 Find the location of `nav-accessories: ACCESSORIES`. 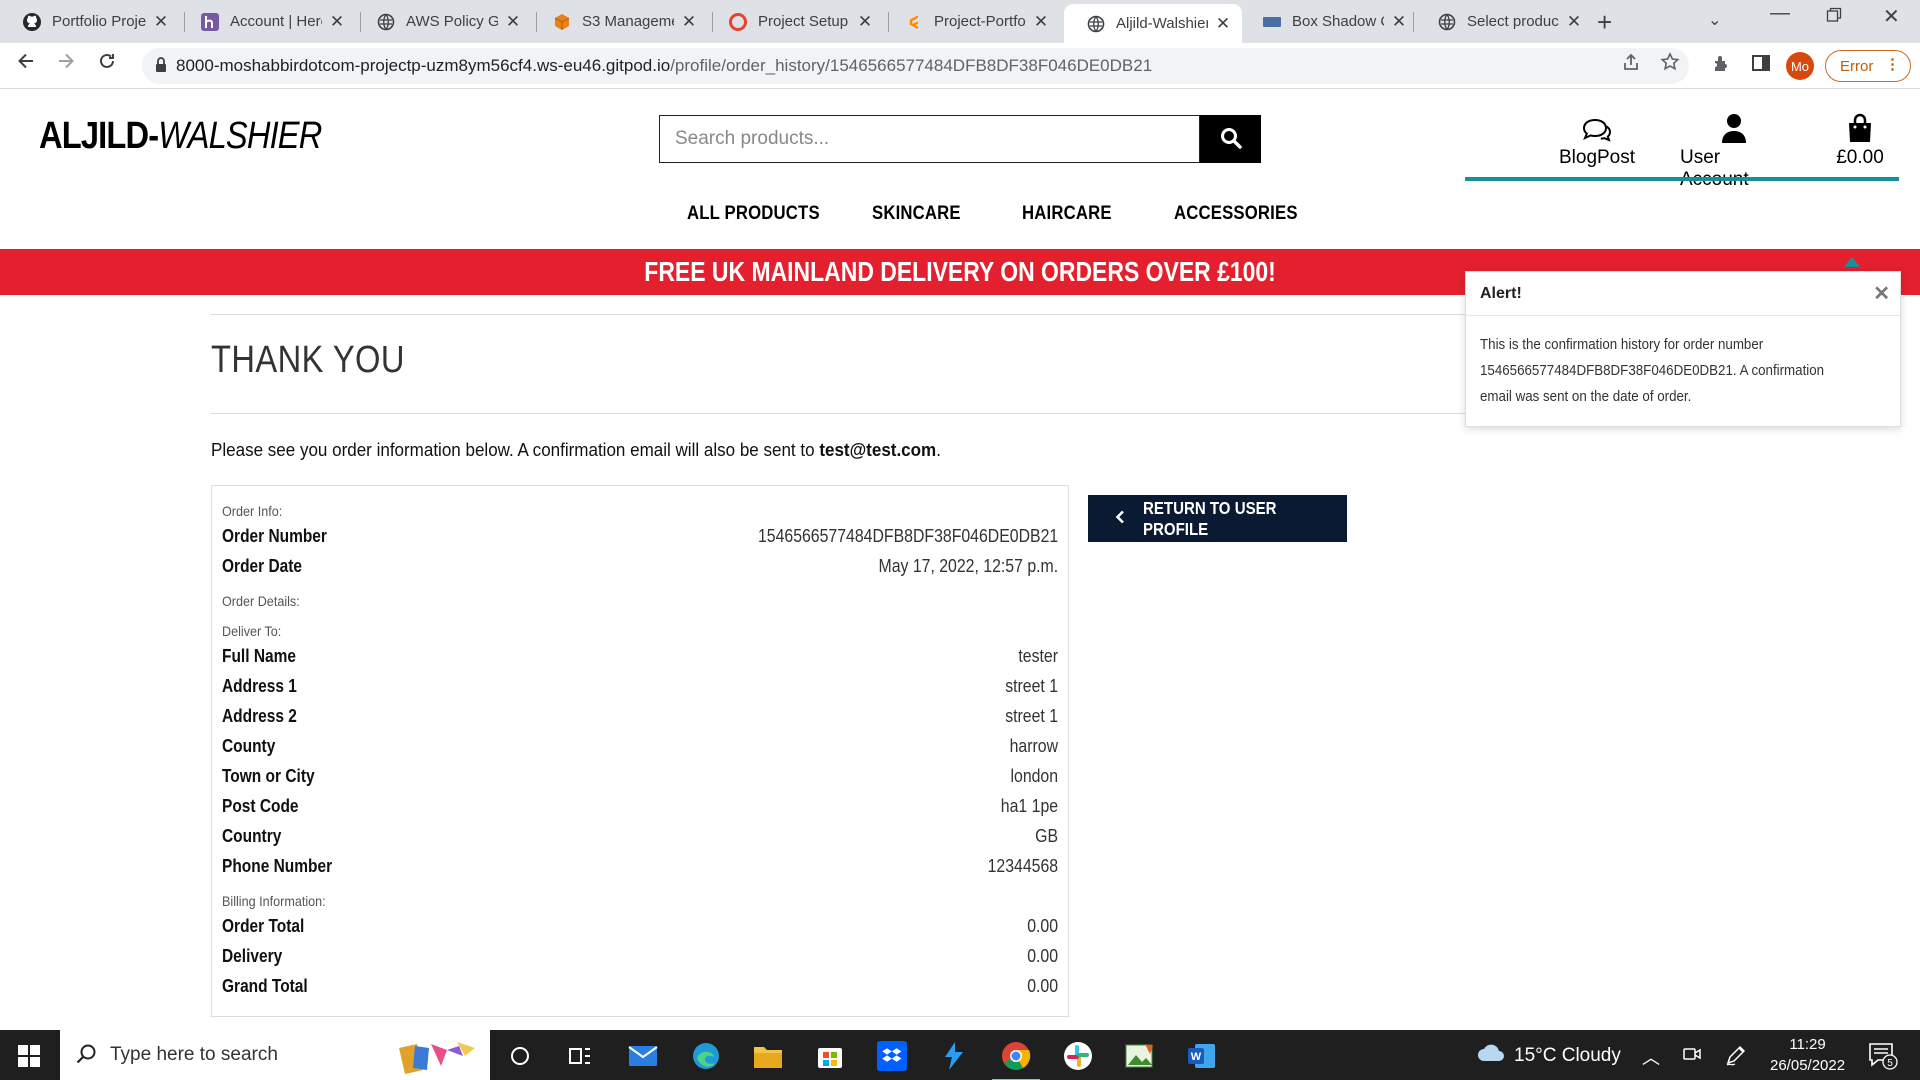

nav-accessories: ACCESSORIES is located at coordinates (1236, 214).